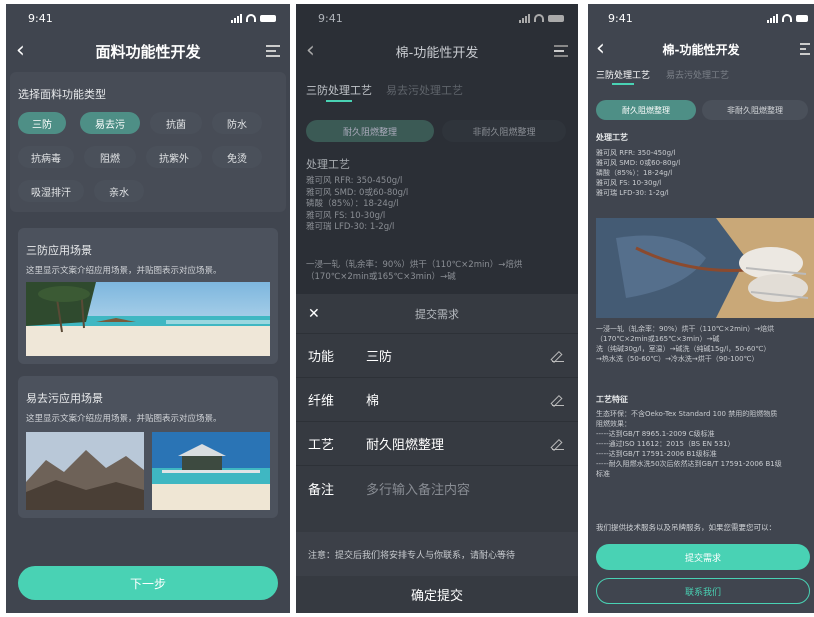 The height and width of the screenshot is (617, 814). Describe the element at coordinates (148, 319) in the screenshot. I see `beach-image` at that location.